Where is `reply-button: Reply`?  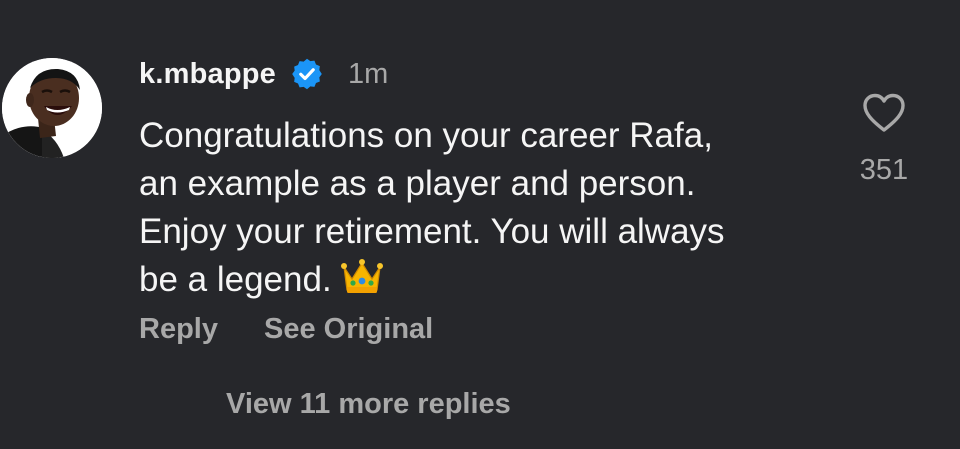
reply-button: Reply is located at coordinates (178, 329).